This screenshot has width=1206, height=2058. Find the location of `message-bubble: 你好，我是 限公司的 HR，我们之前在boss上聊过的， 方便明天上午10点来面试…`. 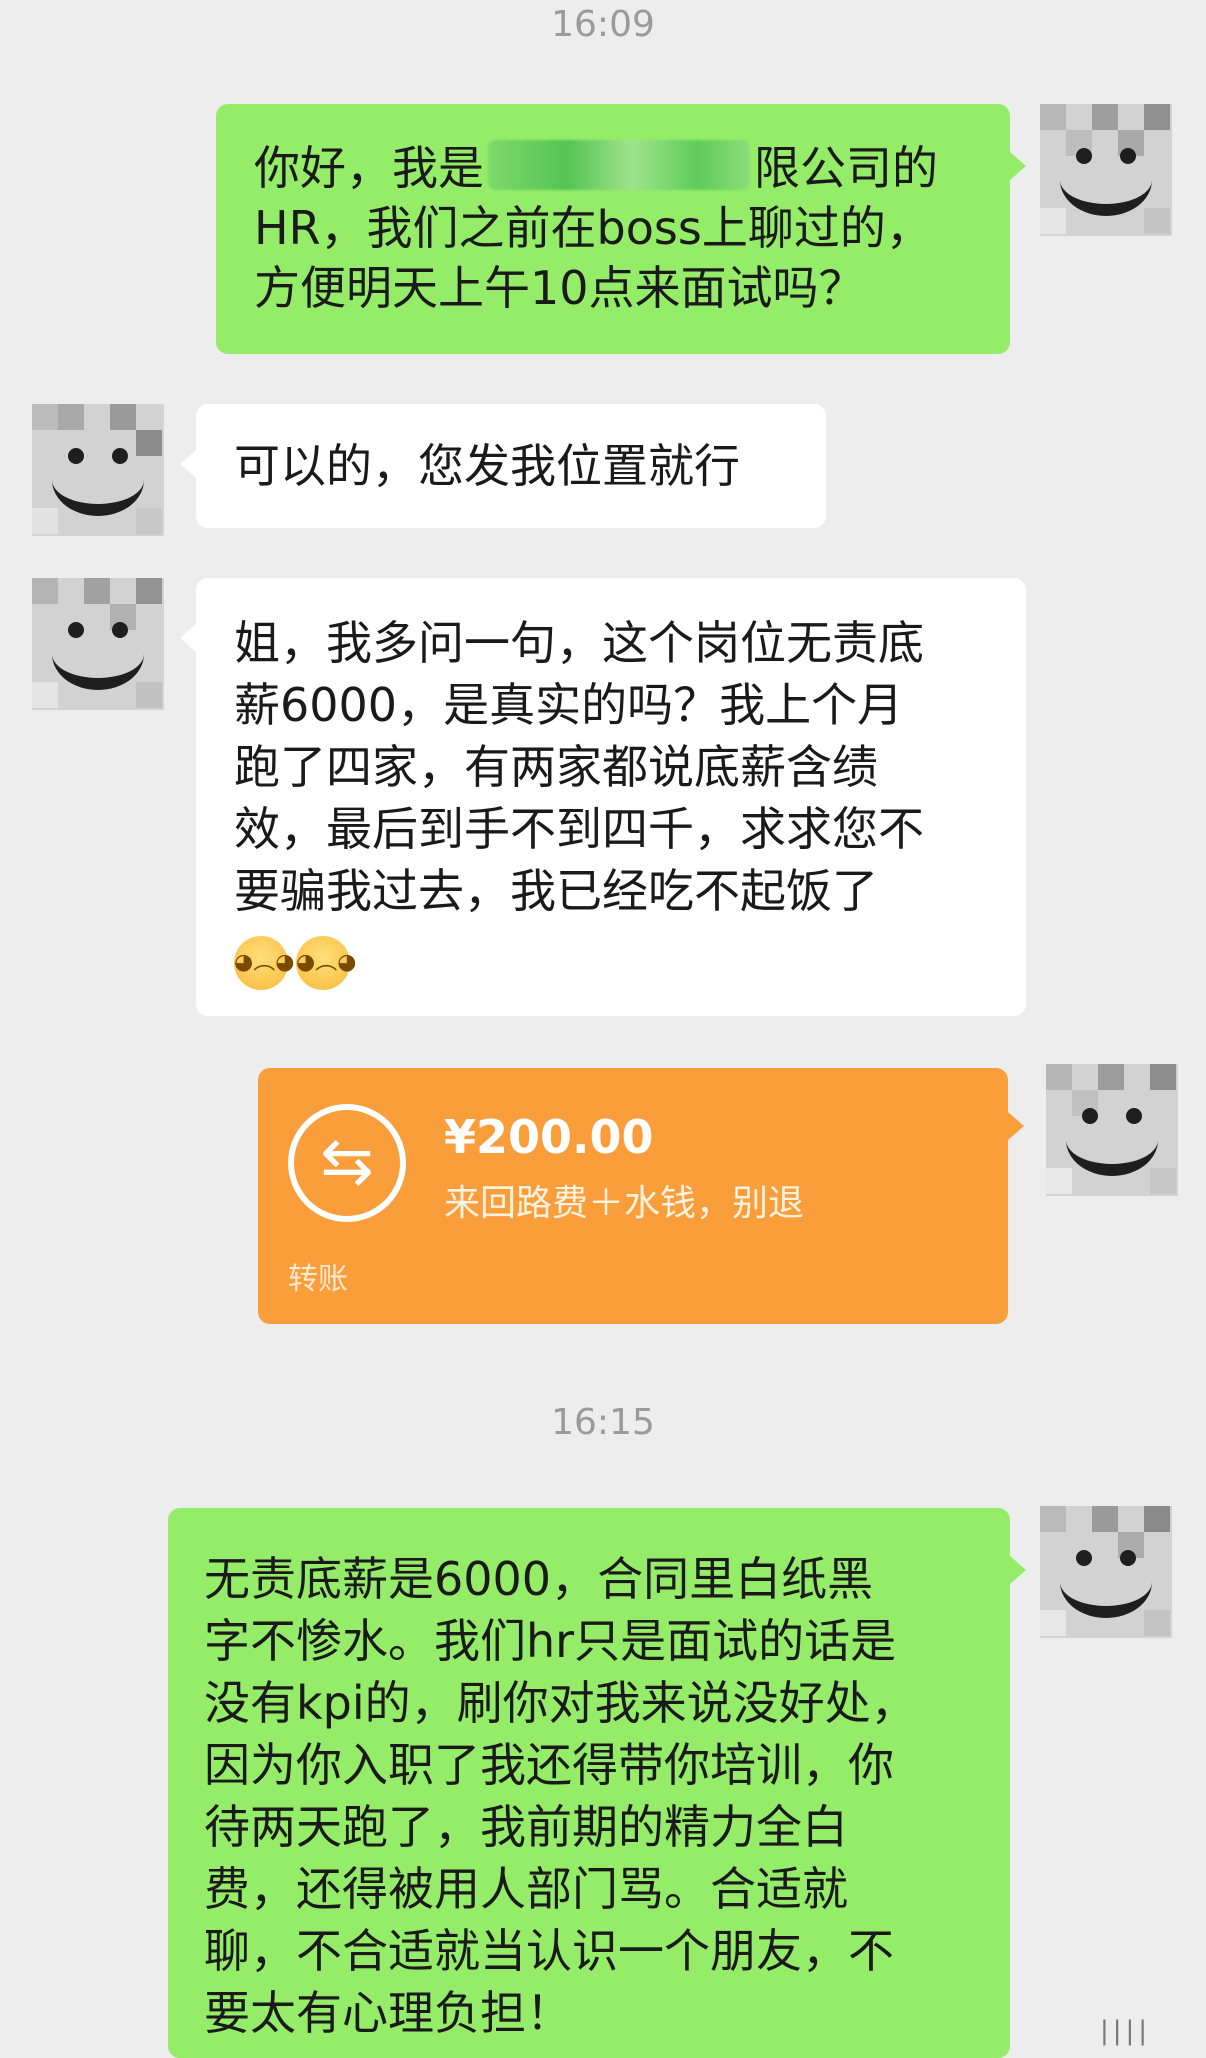

message-bubble: 你好，我是 限公司的 HR，我们之前在boss上聊过的， 方便明天上午10点来面试… is located at coordinates (613, 229).